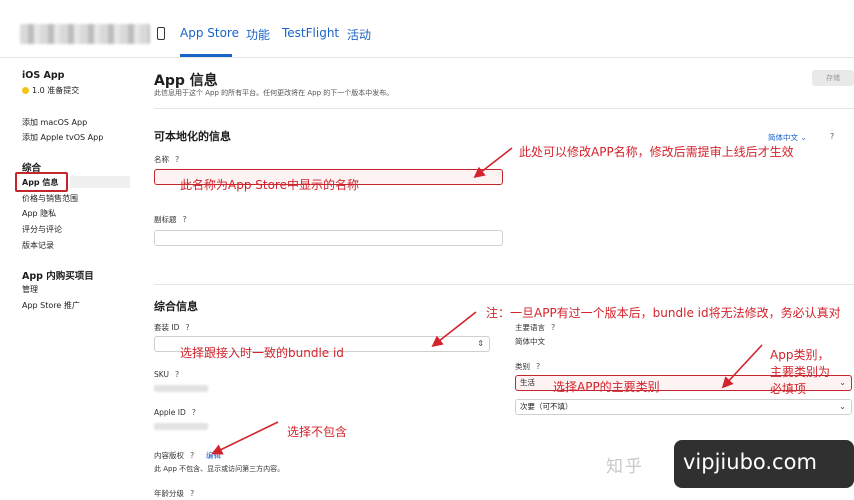 This screenshot has width=854, height=500. What do you see at coordinates (742, 366) in the screenshot?
I see `arrow-to-category-select` at bounding box center [742, 366].